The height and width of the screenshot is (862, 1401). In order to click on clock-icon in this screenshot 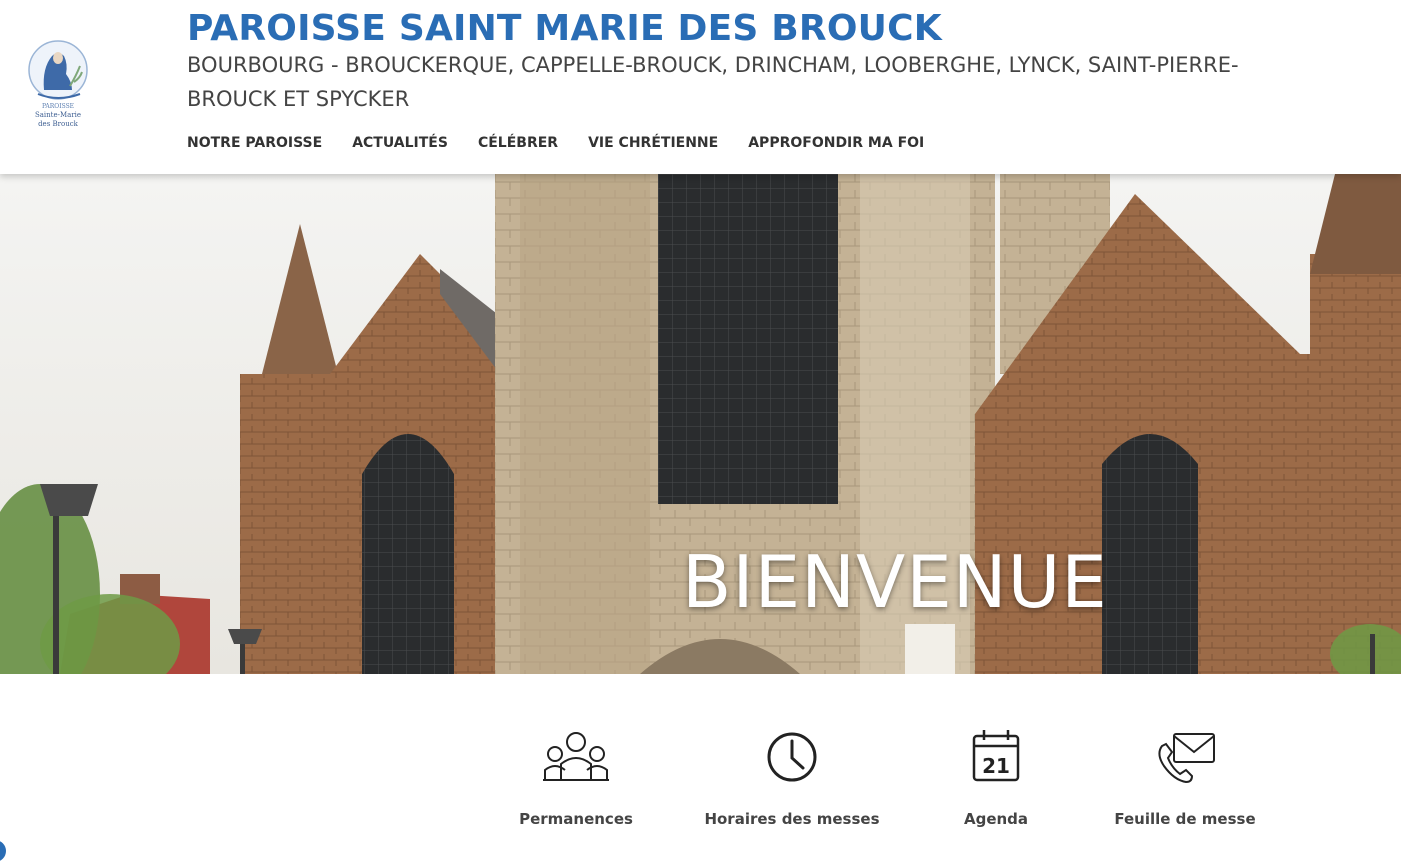, I will do `click(792, 757)`.